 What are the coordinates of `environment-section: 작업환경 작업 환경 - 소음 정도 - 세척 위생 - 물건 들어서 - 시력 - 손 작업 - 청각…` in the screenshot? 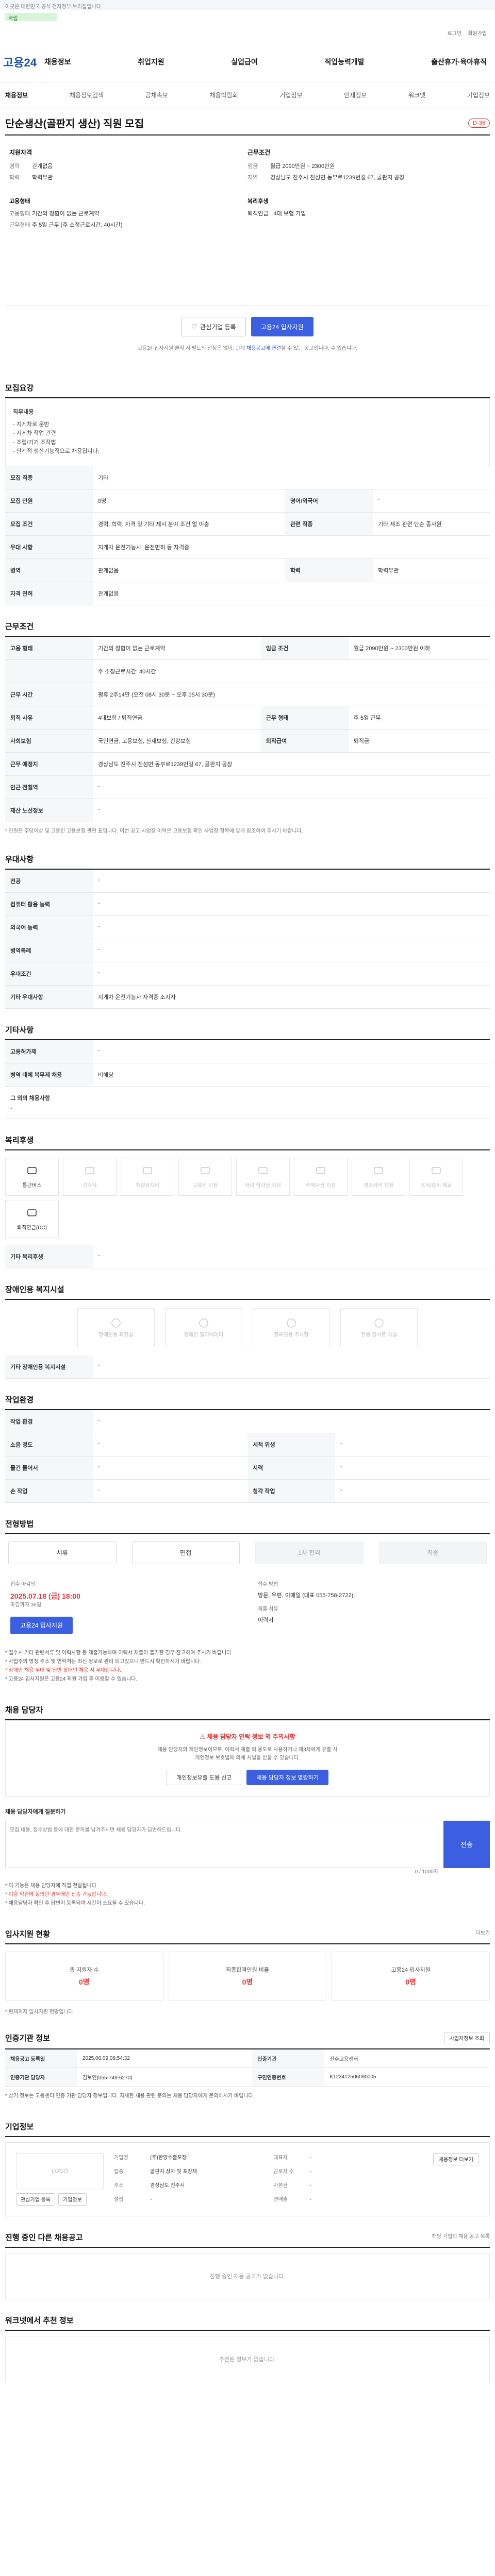 It's located at (247, 1448).